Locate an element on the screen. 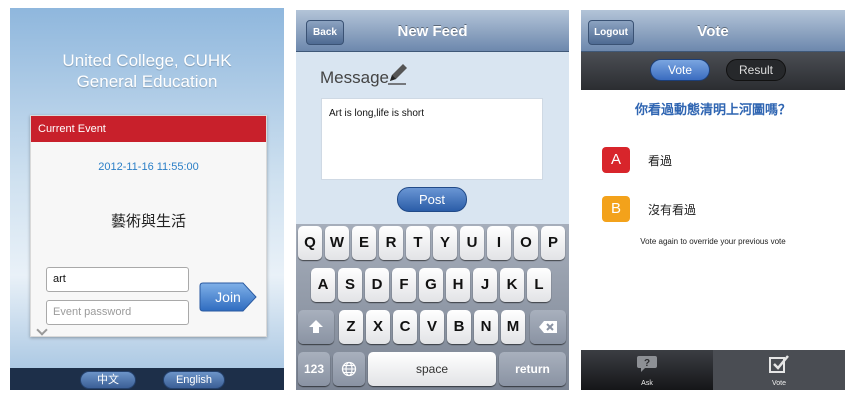 Image resolution: width=845 pixels, height=398 pixels. backspace-icon is located at coordinates (548, 327).